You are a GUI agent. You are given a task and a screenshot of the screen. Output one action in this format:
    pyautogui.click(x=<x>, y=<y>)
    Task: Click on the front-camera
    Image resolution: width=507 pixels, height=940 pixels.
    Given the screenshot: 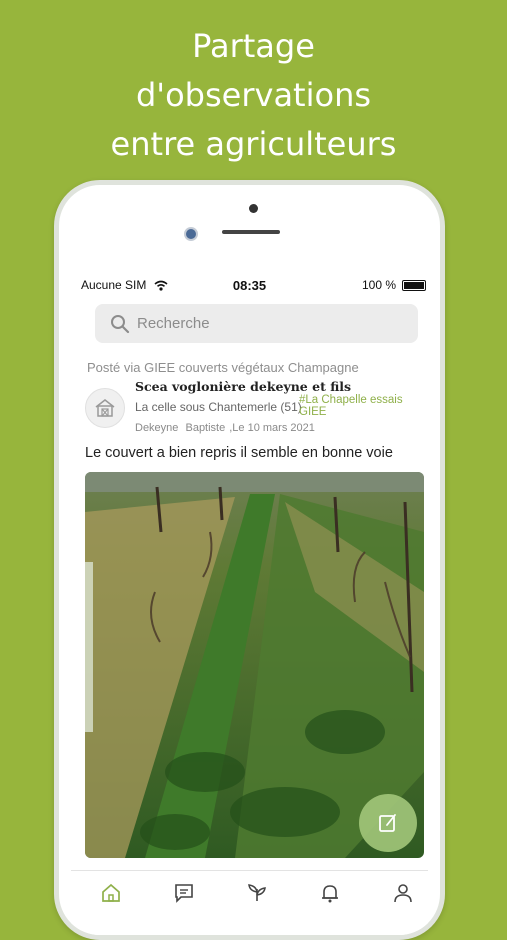 What is the action you would take?
    pyautogui.click(x=191, y=234)
    